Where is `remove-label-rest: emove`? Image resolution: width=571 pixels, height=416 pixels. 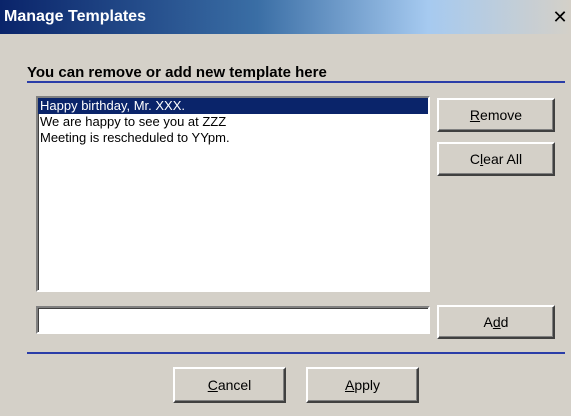
remove-label-rest: emove is located at coordinates (501, 115).